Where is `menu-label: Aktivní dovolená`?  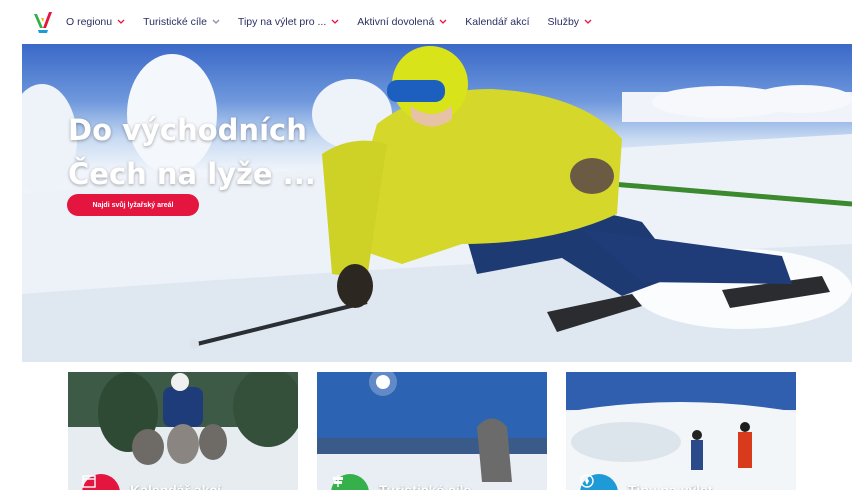 menu-label: Aktivní dovolená is located at coordinates (396, 22).